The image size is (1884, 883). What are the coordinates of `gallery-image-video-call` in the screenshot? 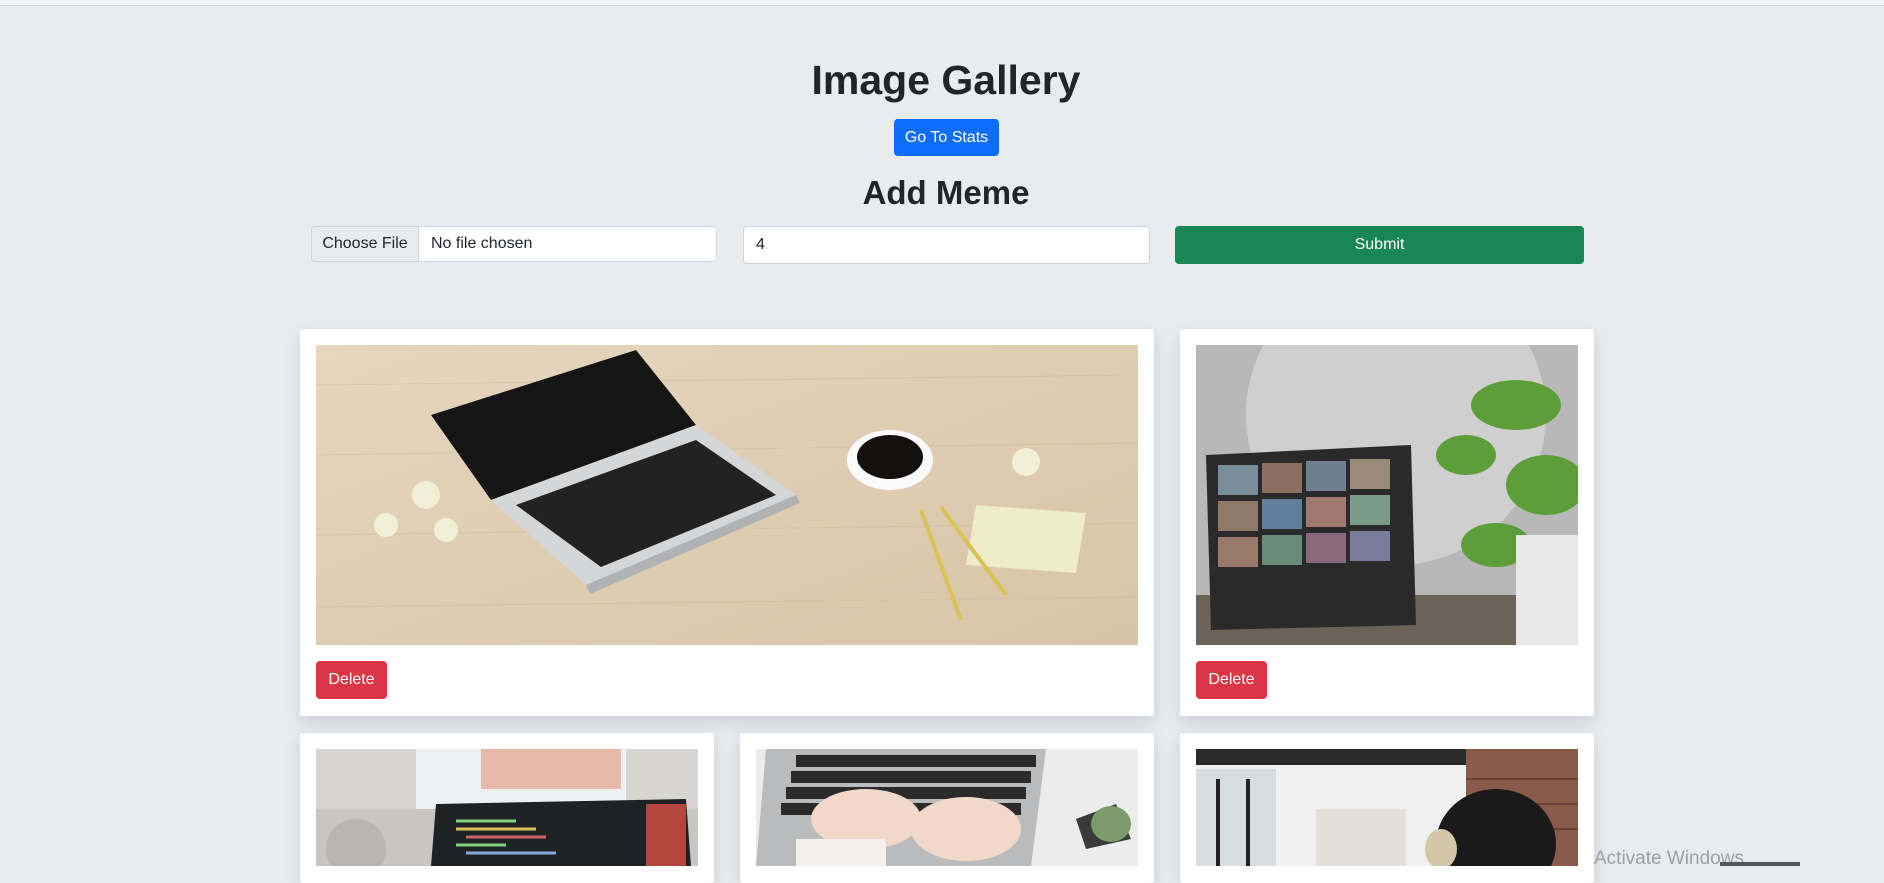 It's located at (1387, 495).